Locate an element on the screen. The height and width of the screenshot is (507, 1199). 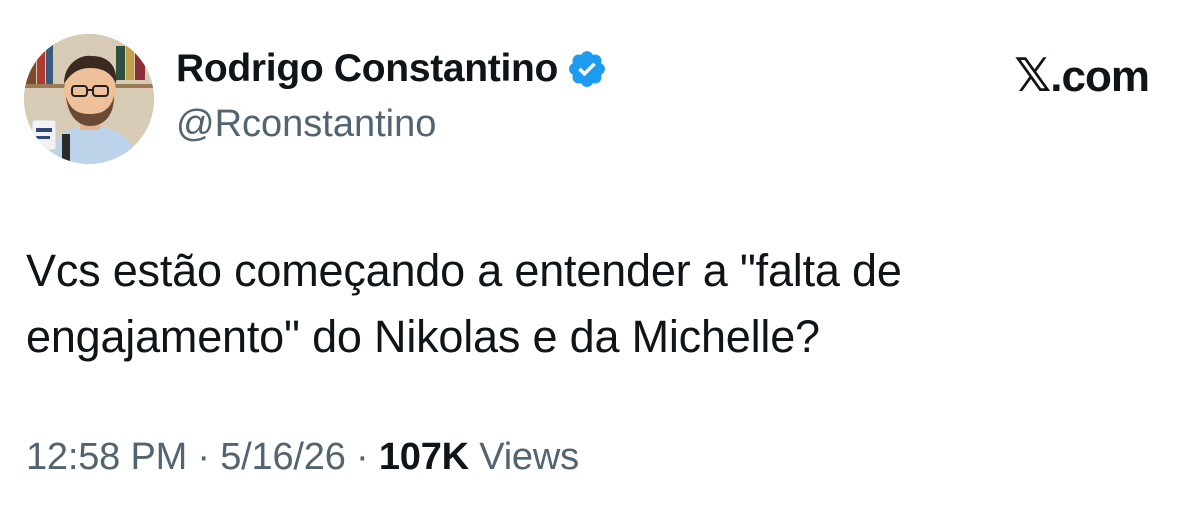
verified-badge-icon is located at coordinates (587, 69).